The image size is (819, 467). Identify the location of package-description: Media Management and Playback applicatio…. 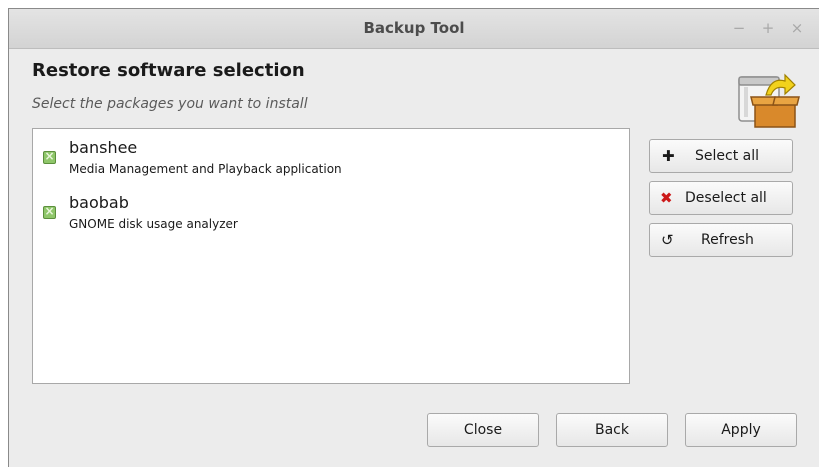
(205, 169).